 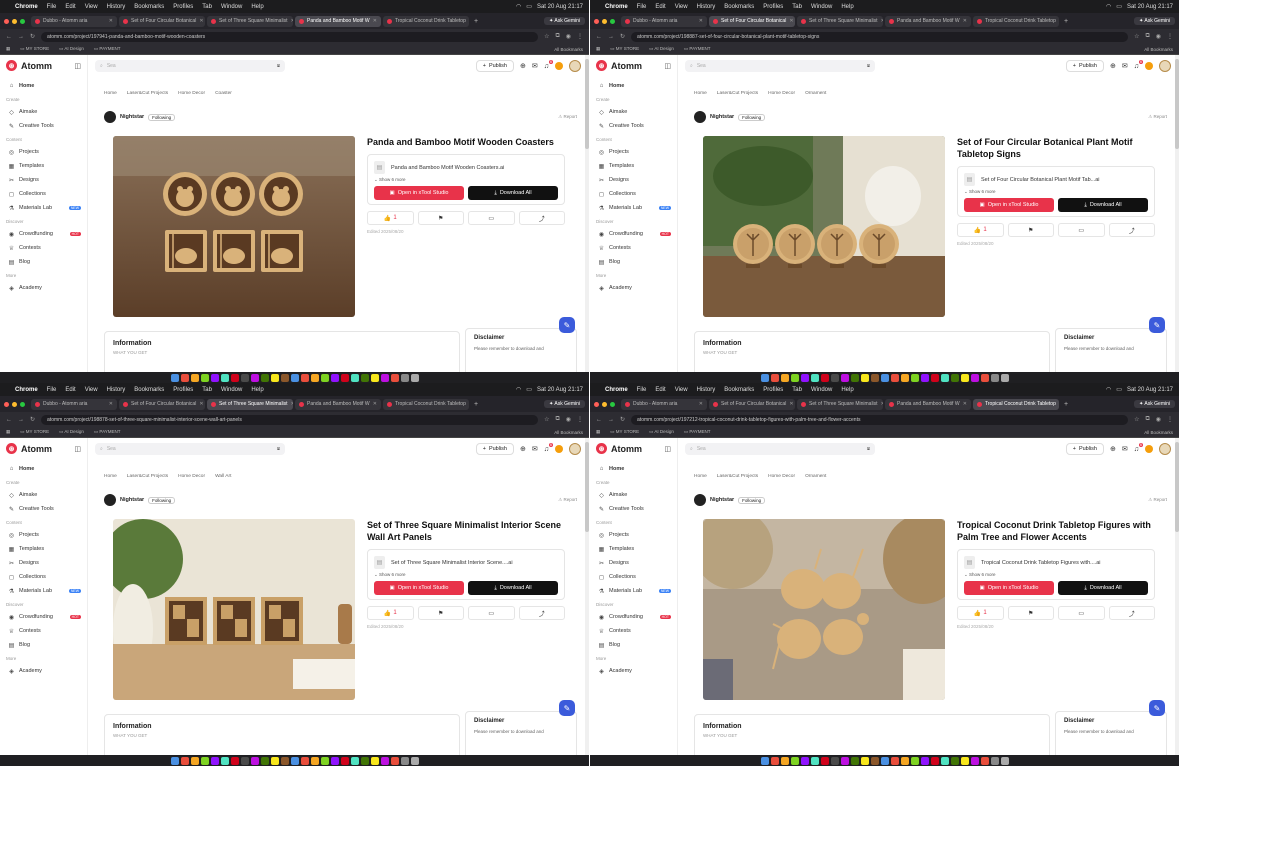 What do you see at coordinates (611, 37) in the screenshot?
I see `forward-icon: →` at bounding box center [611, 37].